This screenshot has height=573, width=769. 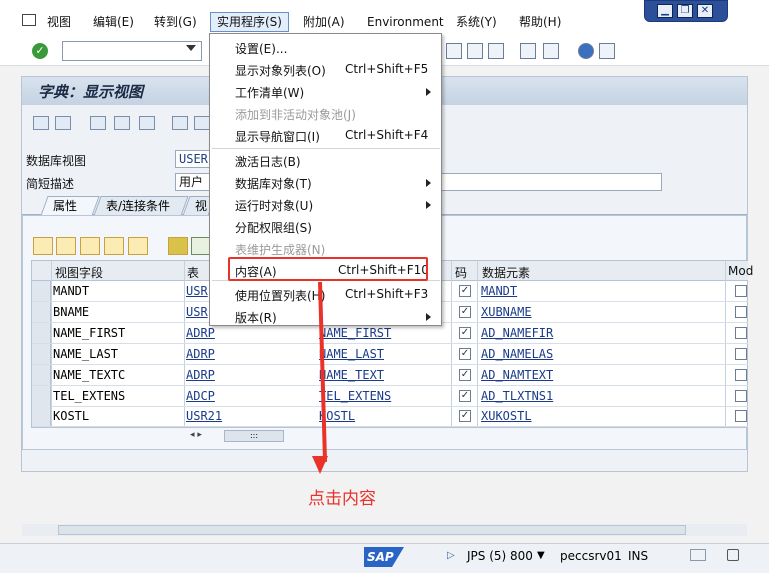 What do you see at coordinates (66, 246) in the screenshot?
I see `copy-icon` at bounding box center [66, 246].